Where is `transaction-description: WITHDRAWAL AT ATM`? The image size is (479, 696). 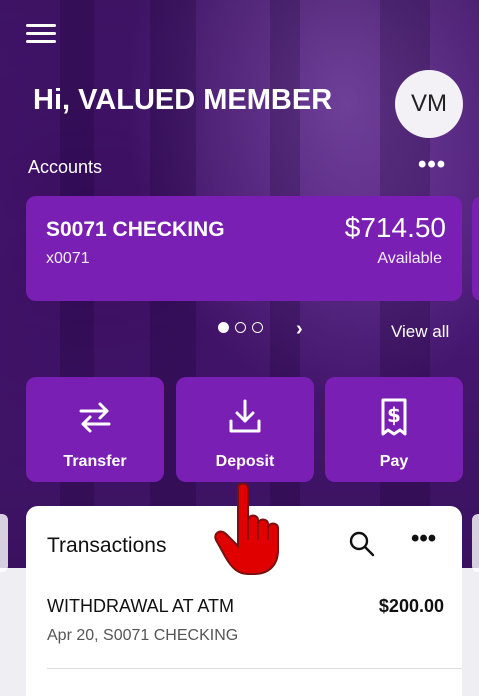
transaction-description: WITHDRAWAL AT ATM is located at coordinates (141, 606).